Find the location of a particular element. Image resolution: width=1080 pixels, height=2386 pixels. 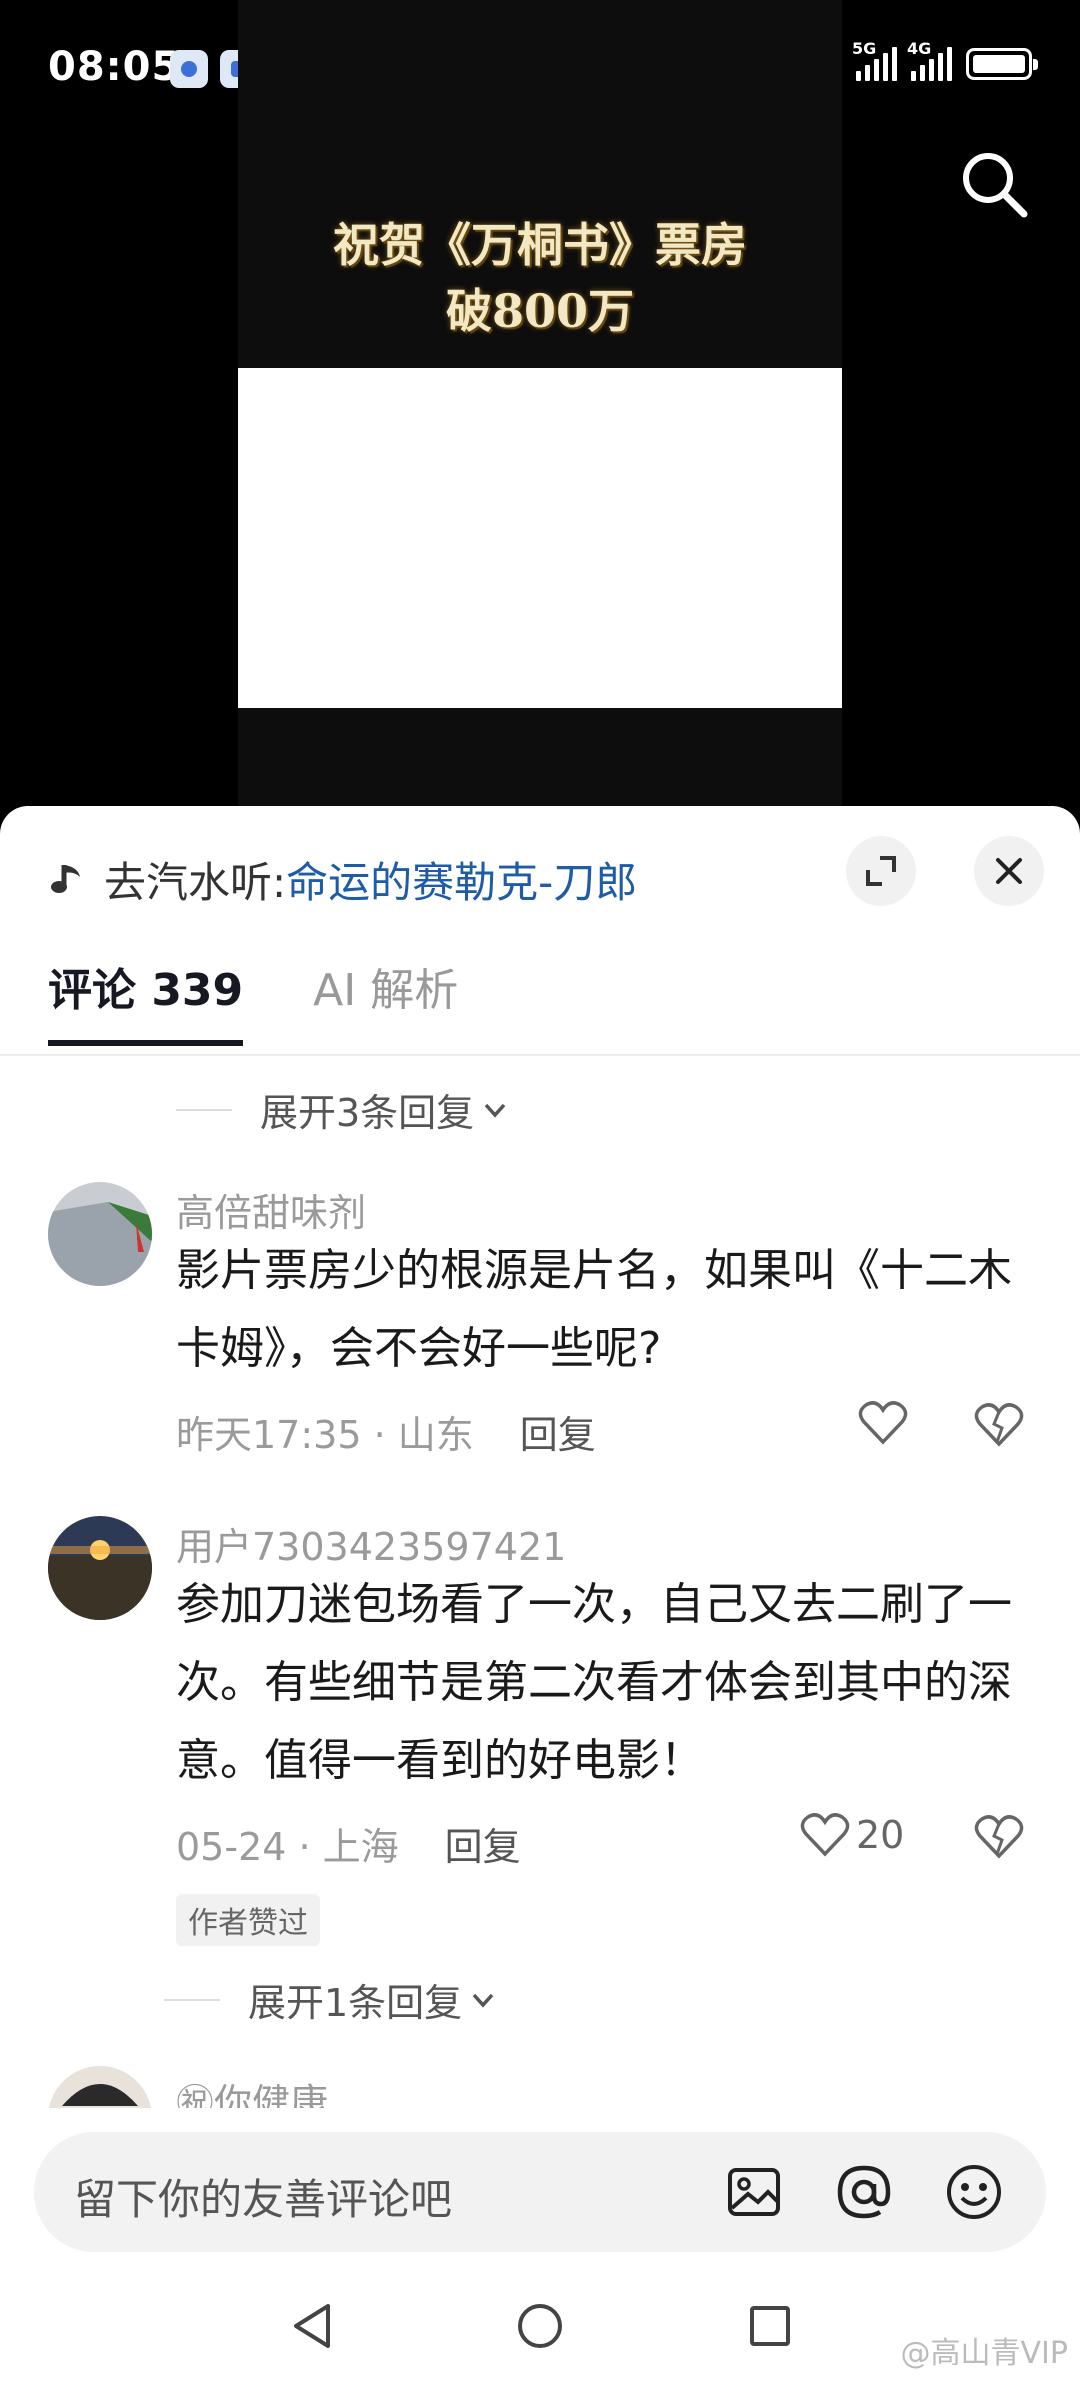

close-button is located at coordinates (1009, 871).